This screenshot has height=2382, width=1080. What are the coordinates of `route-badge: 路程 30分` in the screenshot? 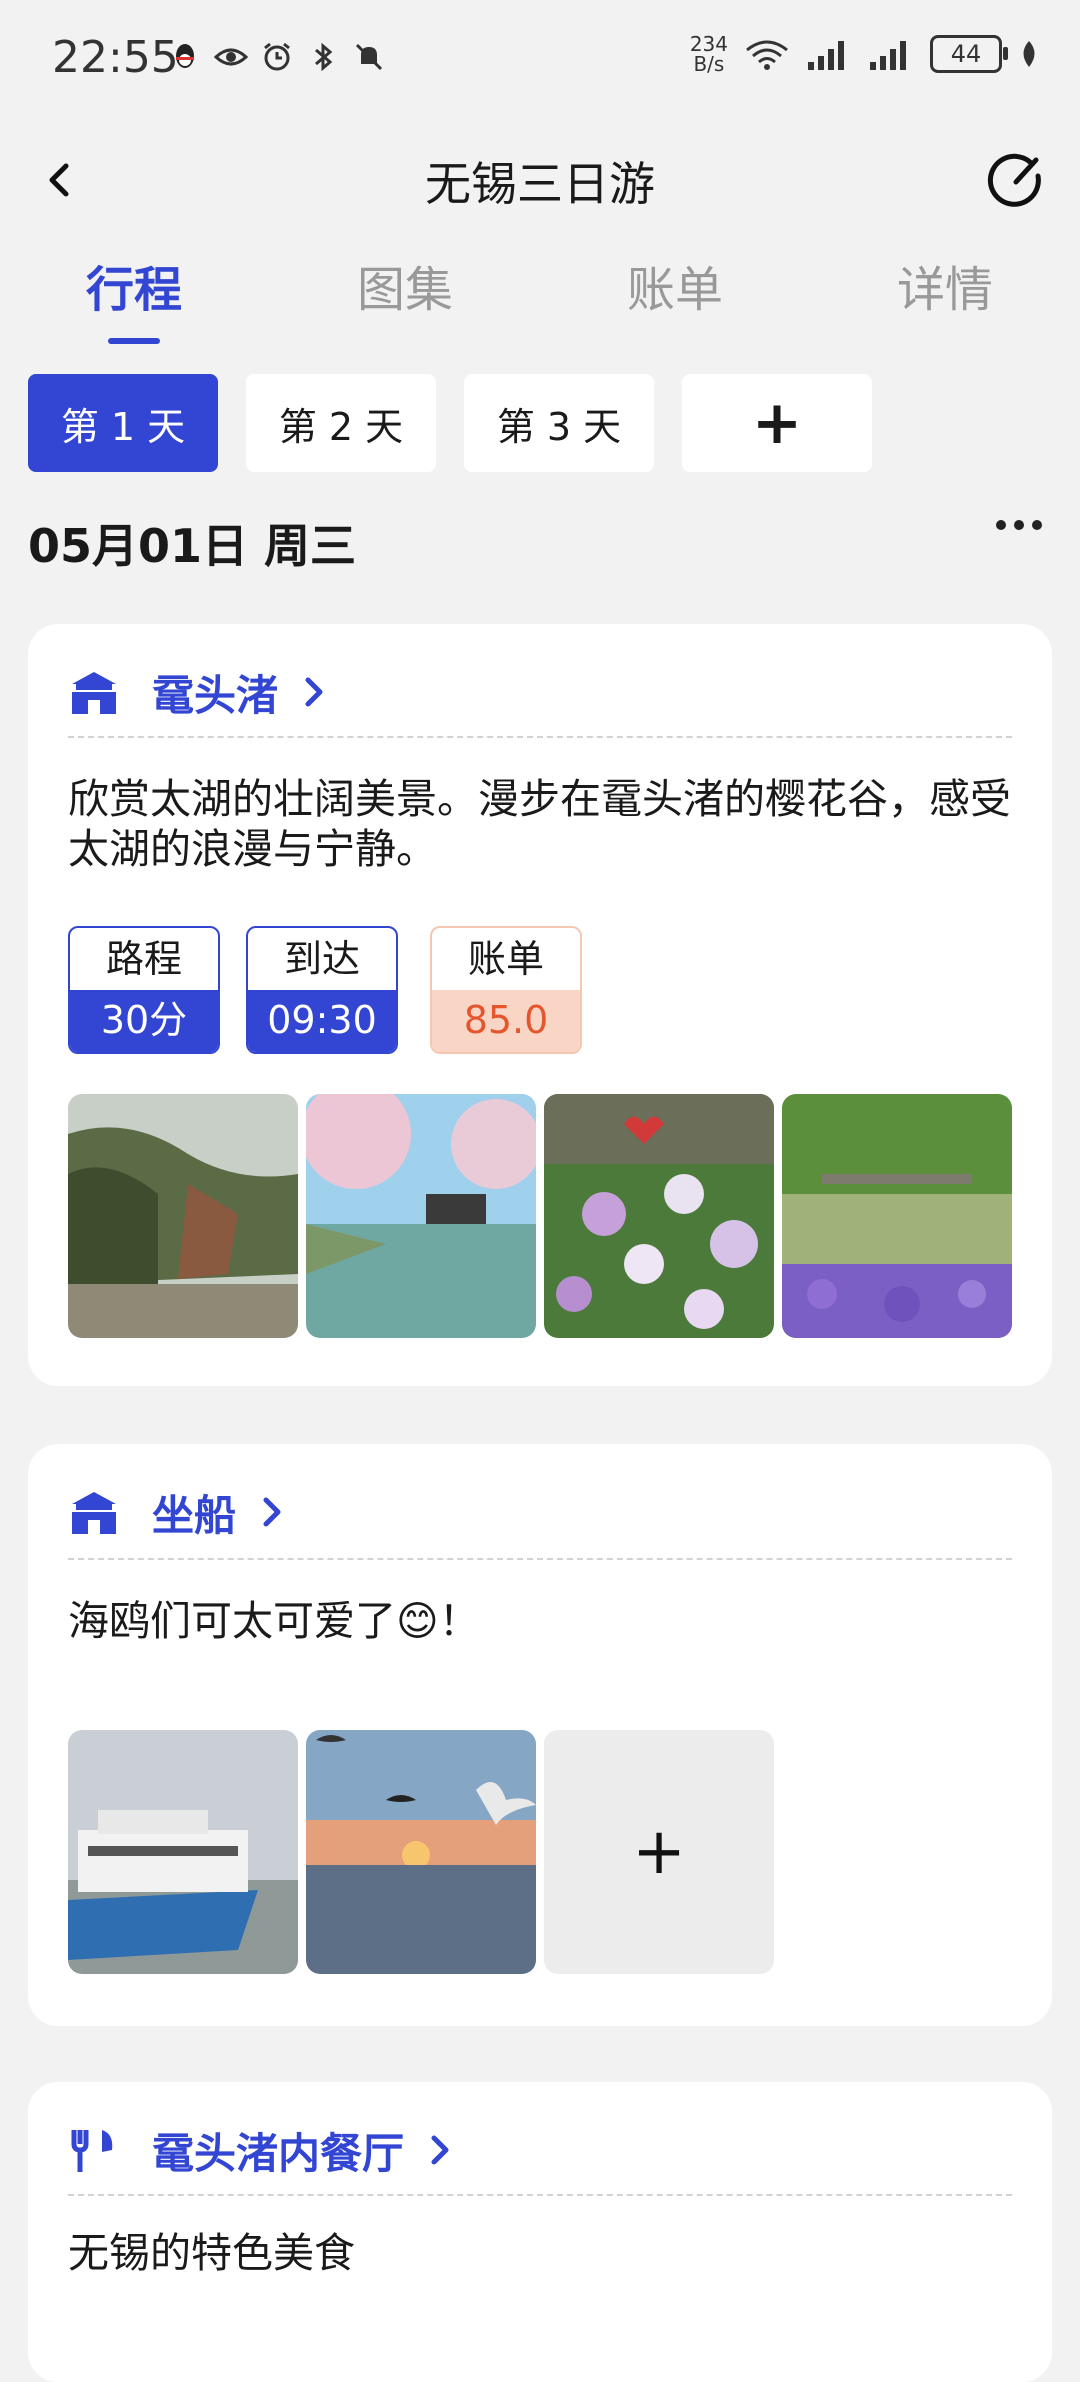 It's located at (144, 990).